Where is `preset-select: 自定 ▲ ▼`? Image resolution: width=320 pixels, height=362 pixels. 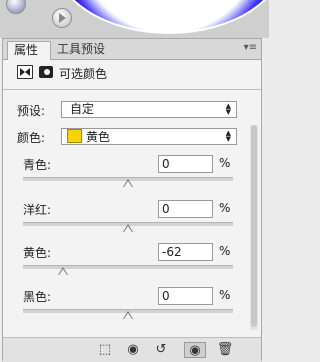 preset-select: 自定 ▲ ▼ is located at coordinates (149, 109).